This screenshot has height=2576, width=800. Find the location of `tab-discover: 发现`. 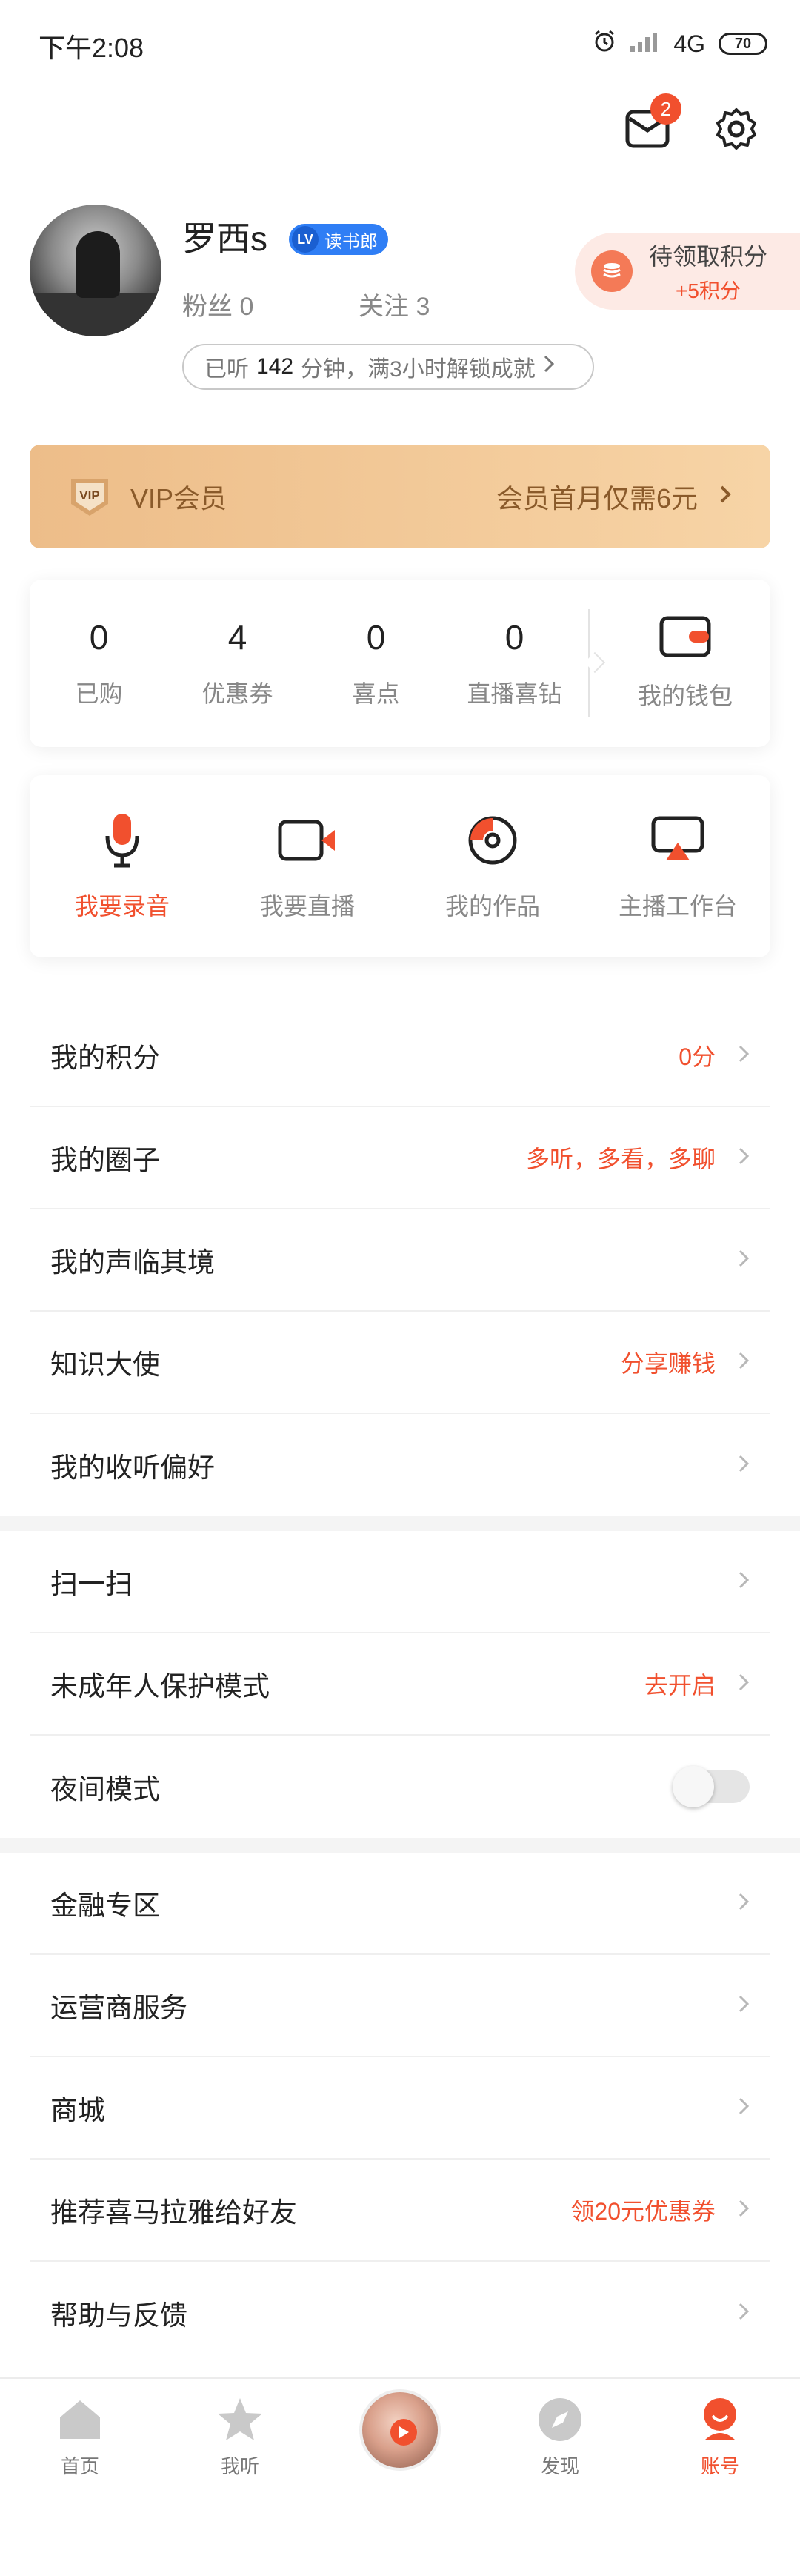

tab-discover: 发现 is located at coordinates (560, 2437).